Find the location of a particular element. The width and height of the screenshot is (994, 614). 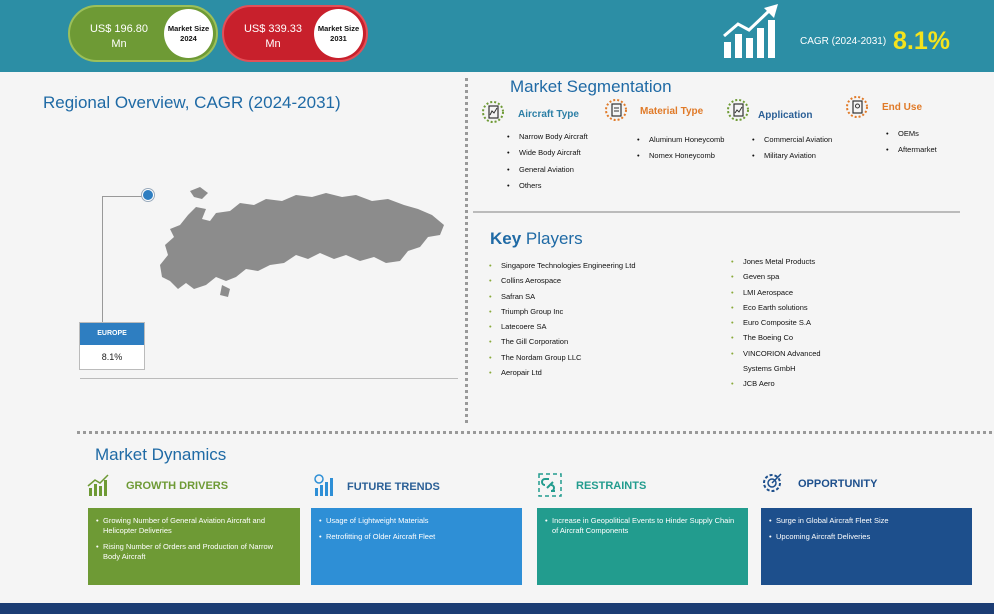

segment-list-material-type: Aluminum Honeycomb Nomex Honeycomb is located at coordinates (680, 147).